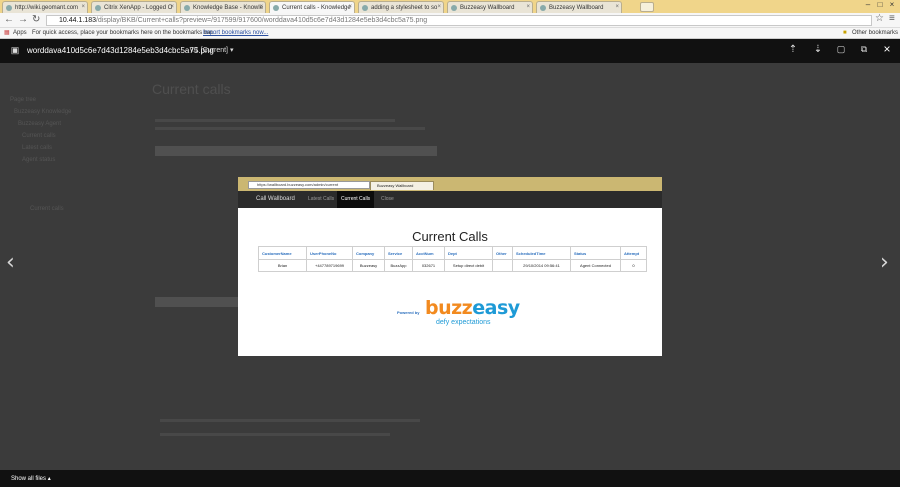 This screenshot has width=900, height=487. I want to click on tab-title: http://wiki.geomant.com, so click(47, 8).